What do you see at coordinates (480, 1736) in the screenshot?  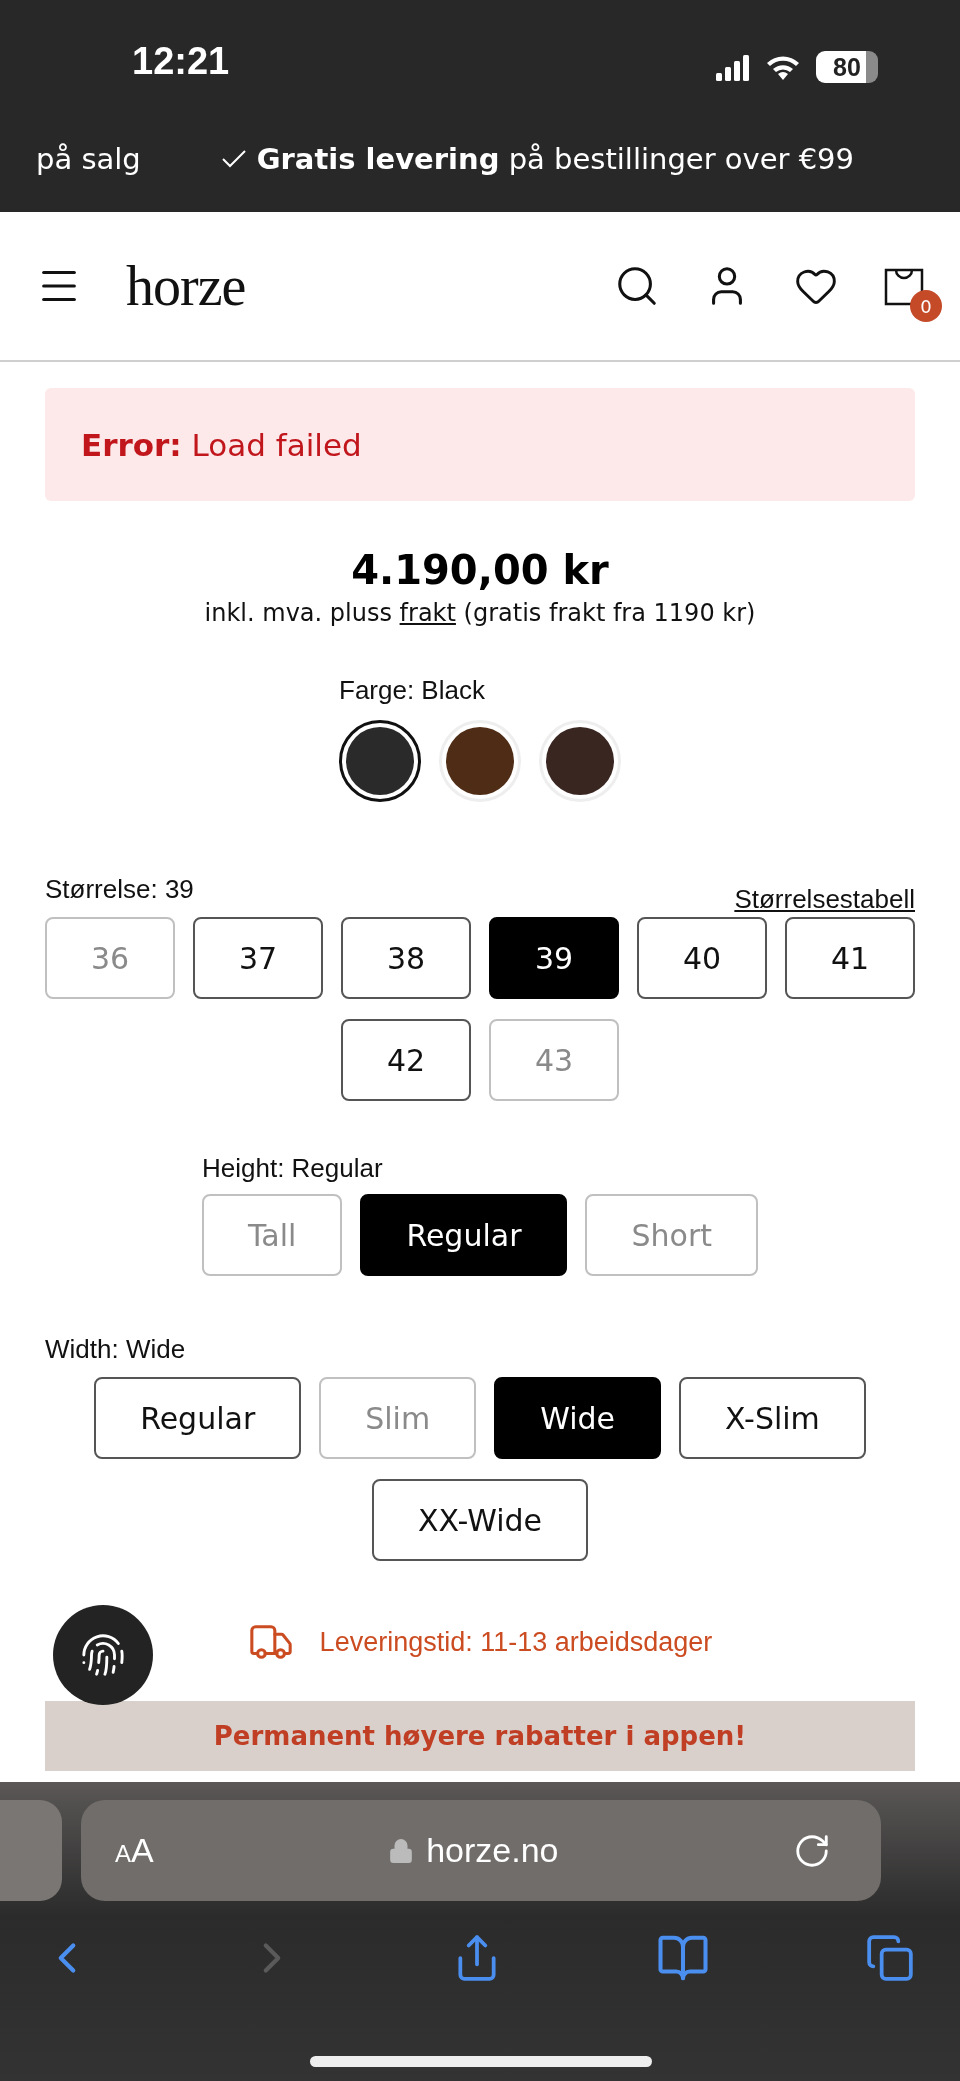 I see `app-banner: Permanent høyere rabatter i appen!` at bounding box center [480, 1736].